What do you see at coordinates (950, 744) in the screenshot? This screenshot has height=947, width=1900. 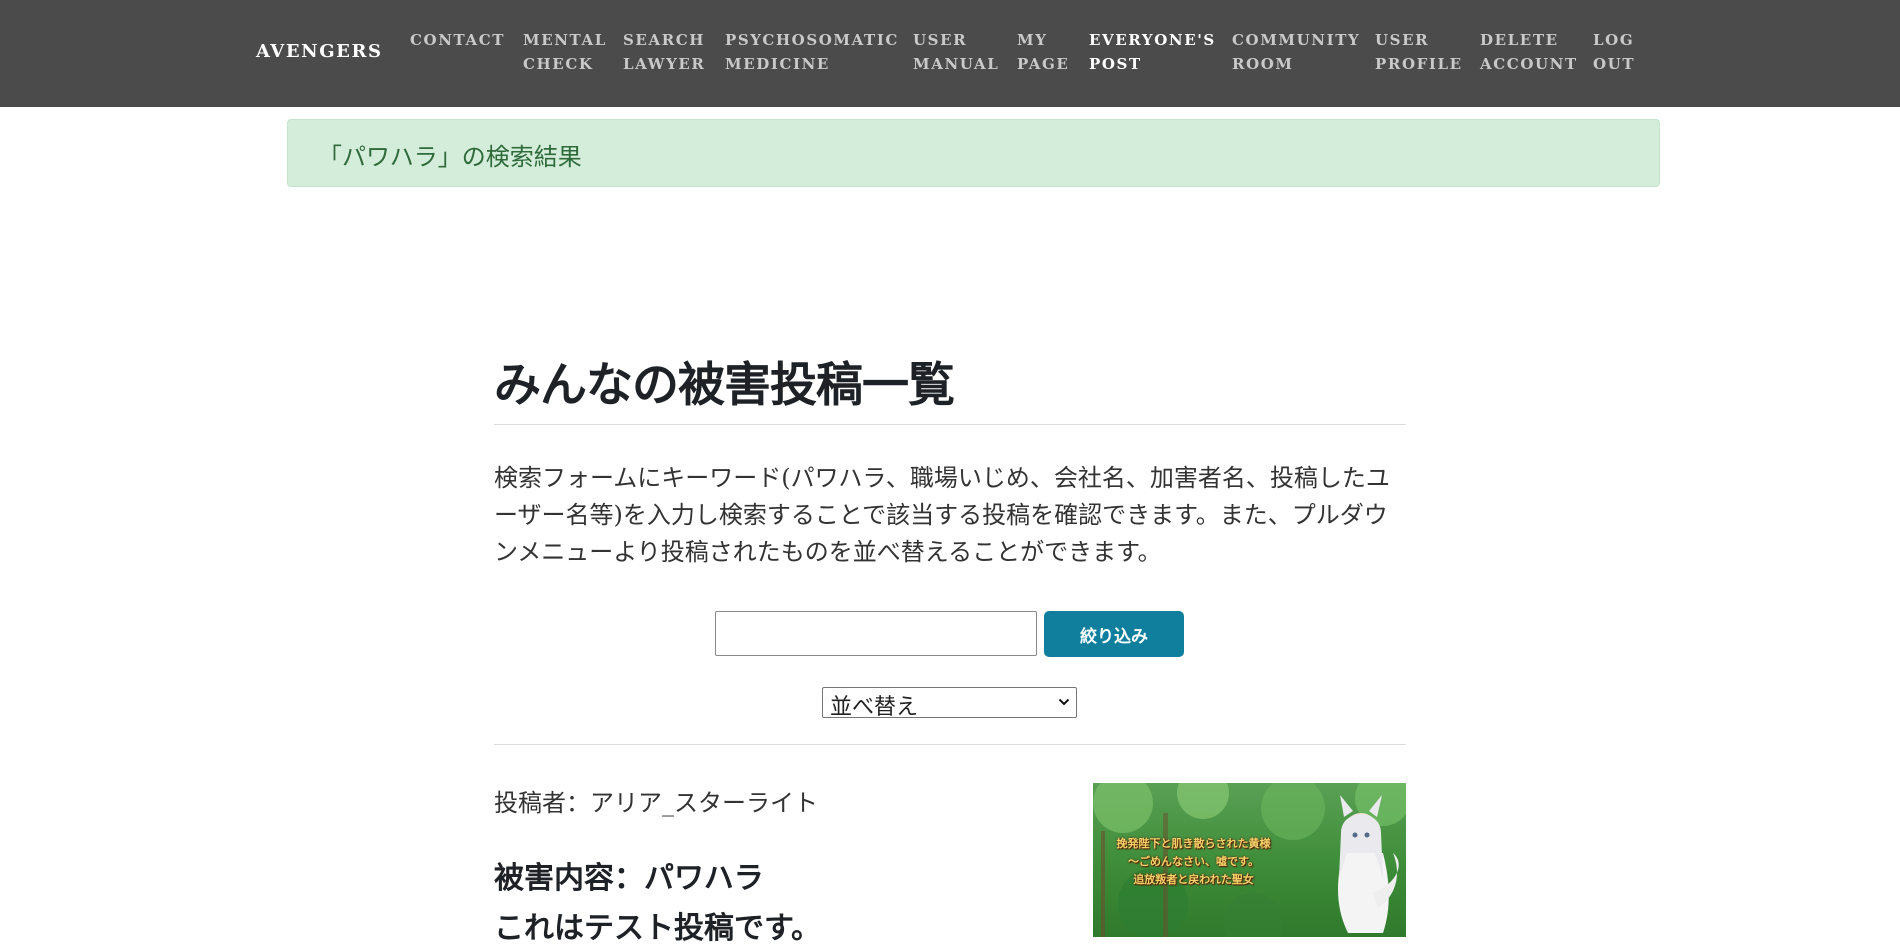 I see `list-divider` at bounding box center [950, 744].